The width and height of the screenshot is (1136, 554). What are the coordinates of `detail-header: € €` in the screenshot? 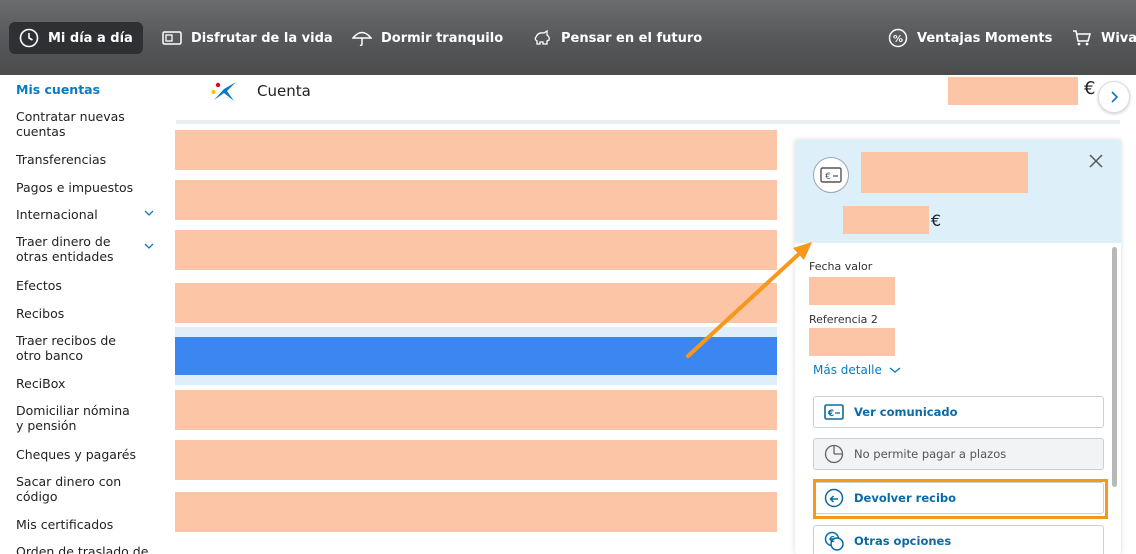 It's located at (958, 191).